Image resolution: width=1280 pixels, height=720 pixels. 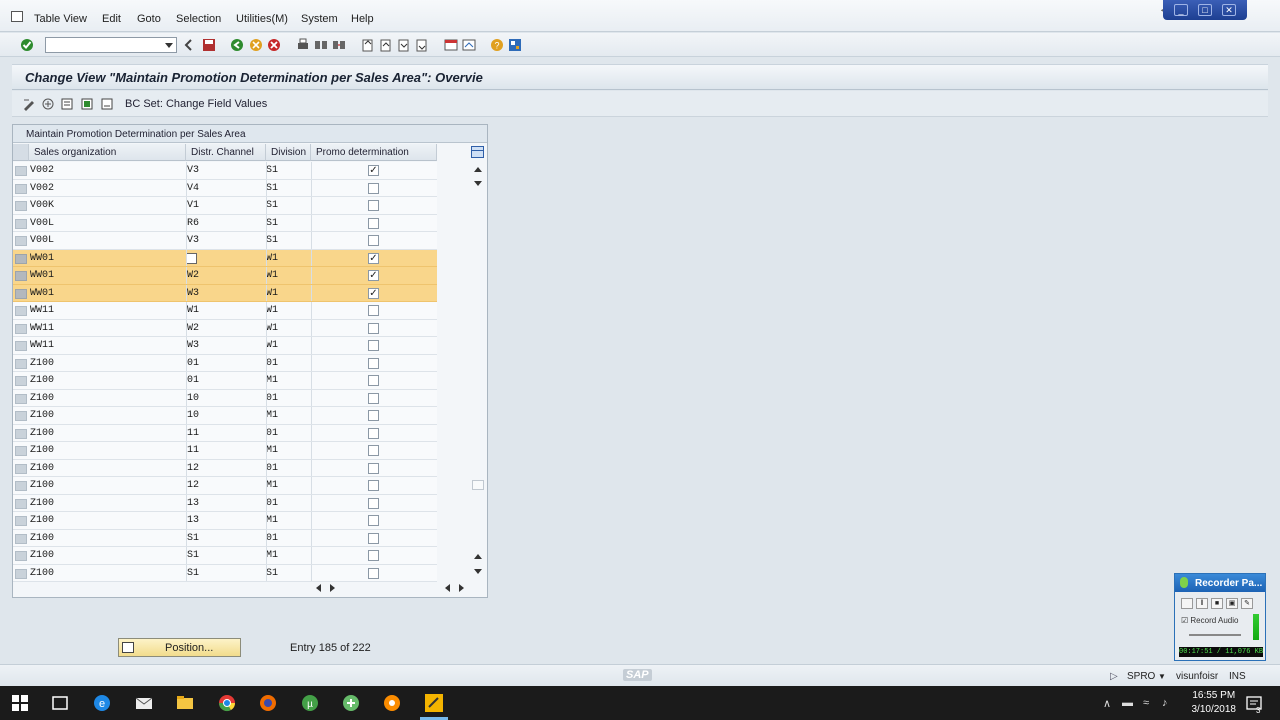 I want to click on status-transaction: SPRO, so click(x=1141, y=676).